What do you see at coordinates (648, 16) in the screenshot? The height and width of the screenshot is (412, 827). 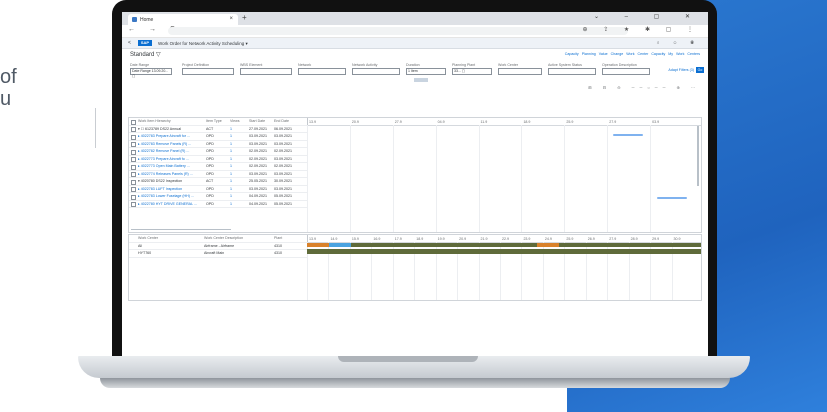 I see `window-controls: ⌄ – ▢ ✕` at bounding box center [648, 16].